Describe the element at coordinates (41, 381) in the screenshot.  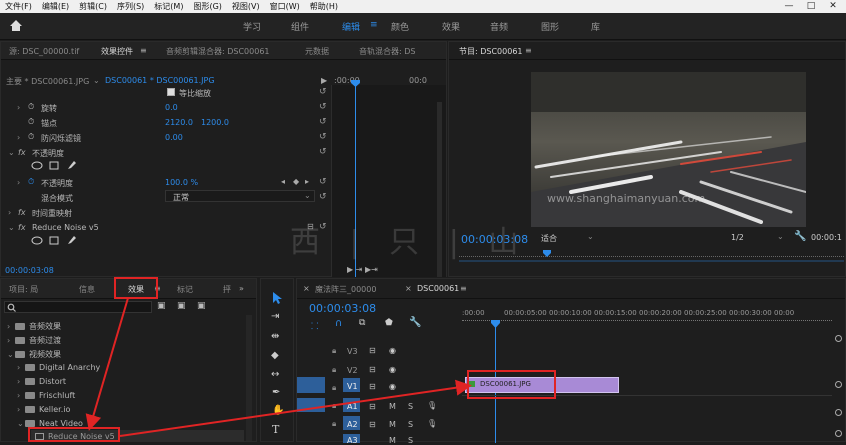
I see `tree-item-distort: › Distort` at that location.